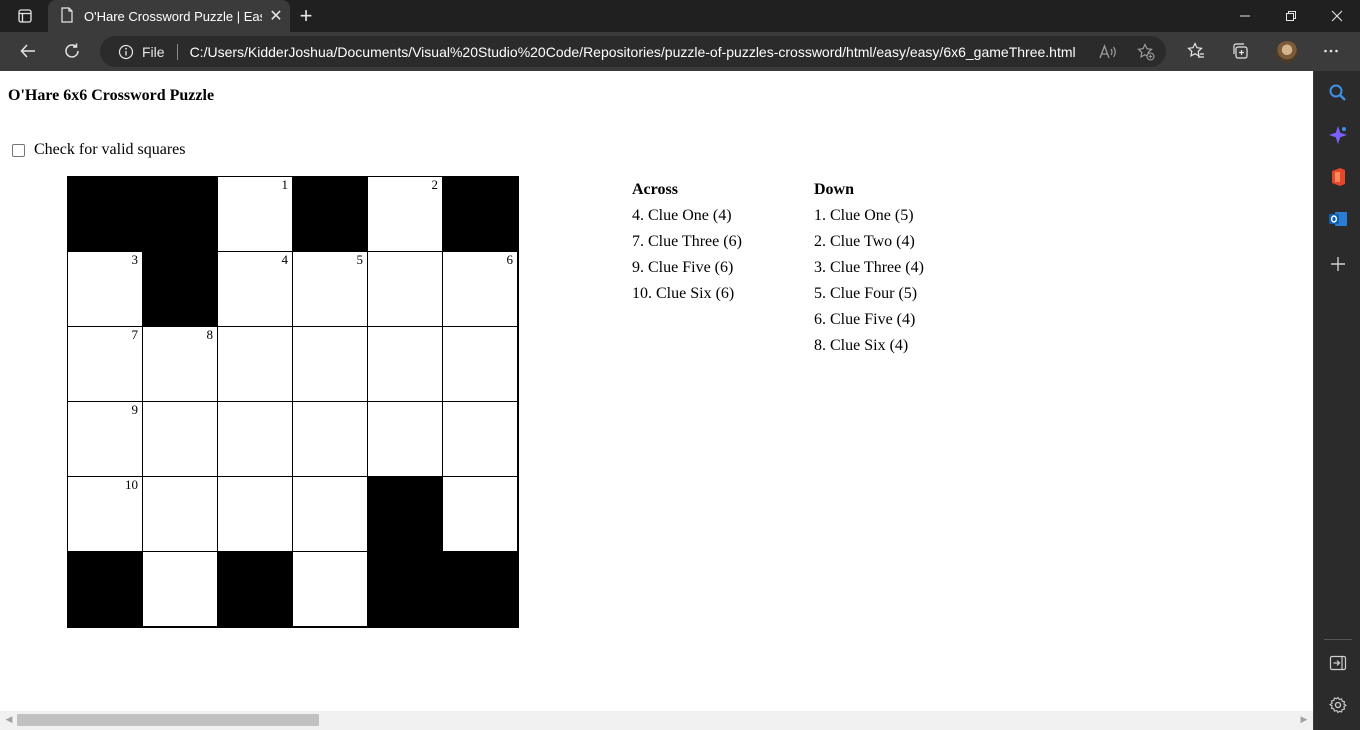 The height and width of the screenshot is (730, 1360). Describe the element at coordinates (28, 51) in the screenshot. I see `back-arrow-icon` at that location.